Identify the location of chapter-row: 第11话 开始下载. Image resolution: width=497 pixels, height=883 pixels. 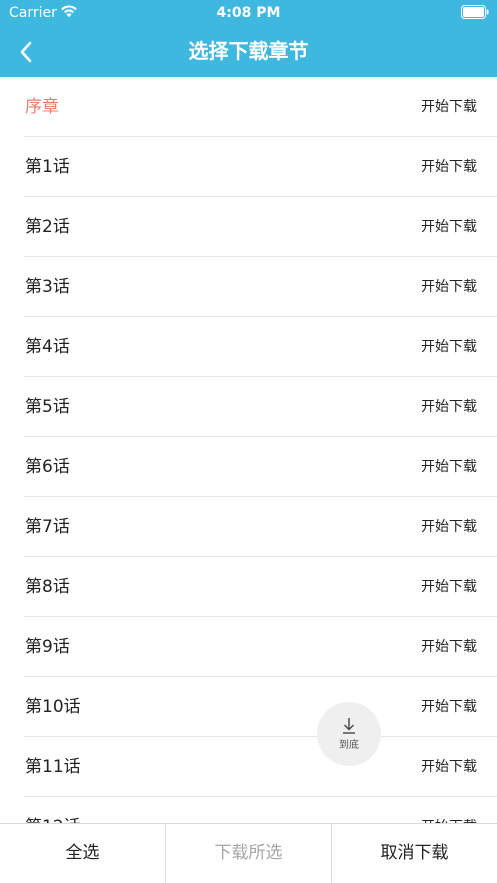
(248, 767).